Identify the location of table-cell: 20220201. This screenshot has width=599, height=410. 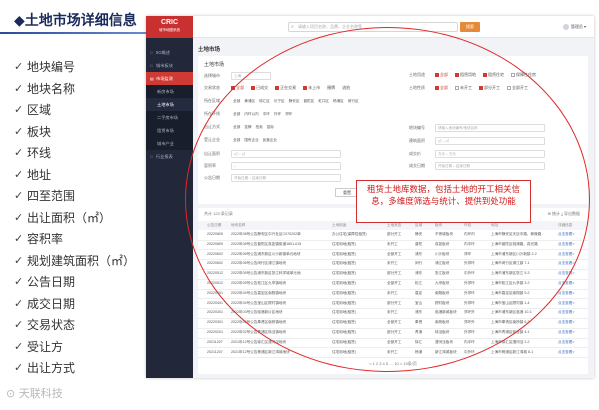
(215, 332).